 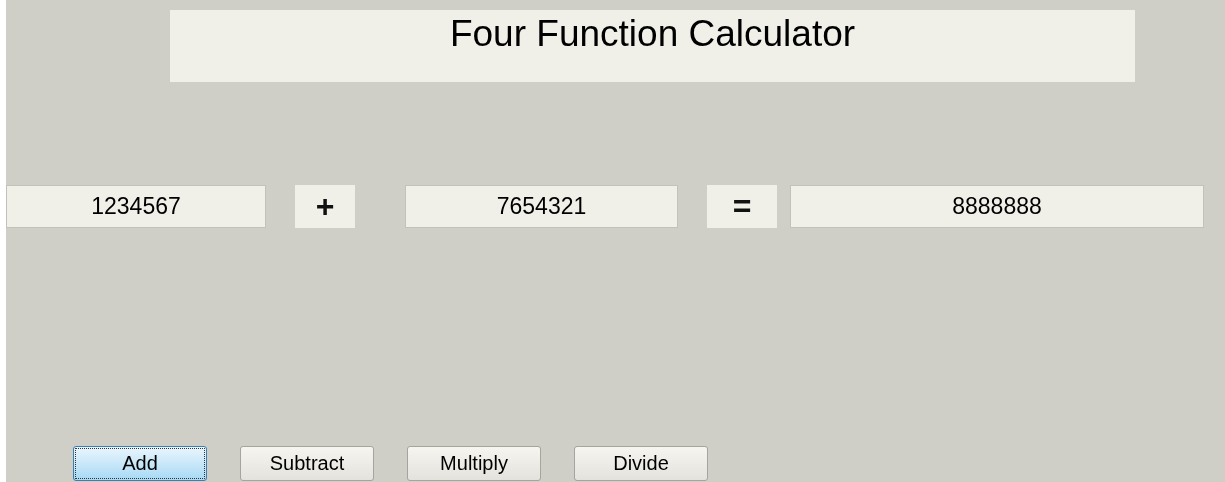 I want to click on second-number-field: 7654321, so click(x=541, y=206).